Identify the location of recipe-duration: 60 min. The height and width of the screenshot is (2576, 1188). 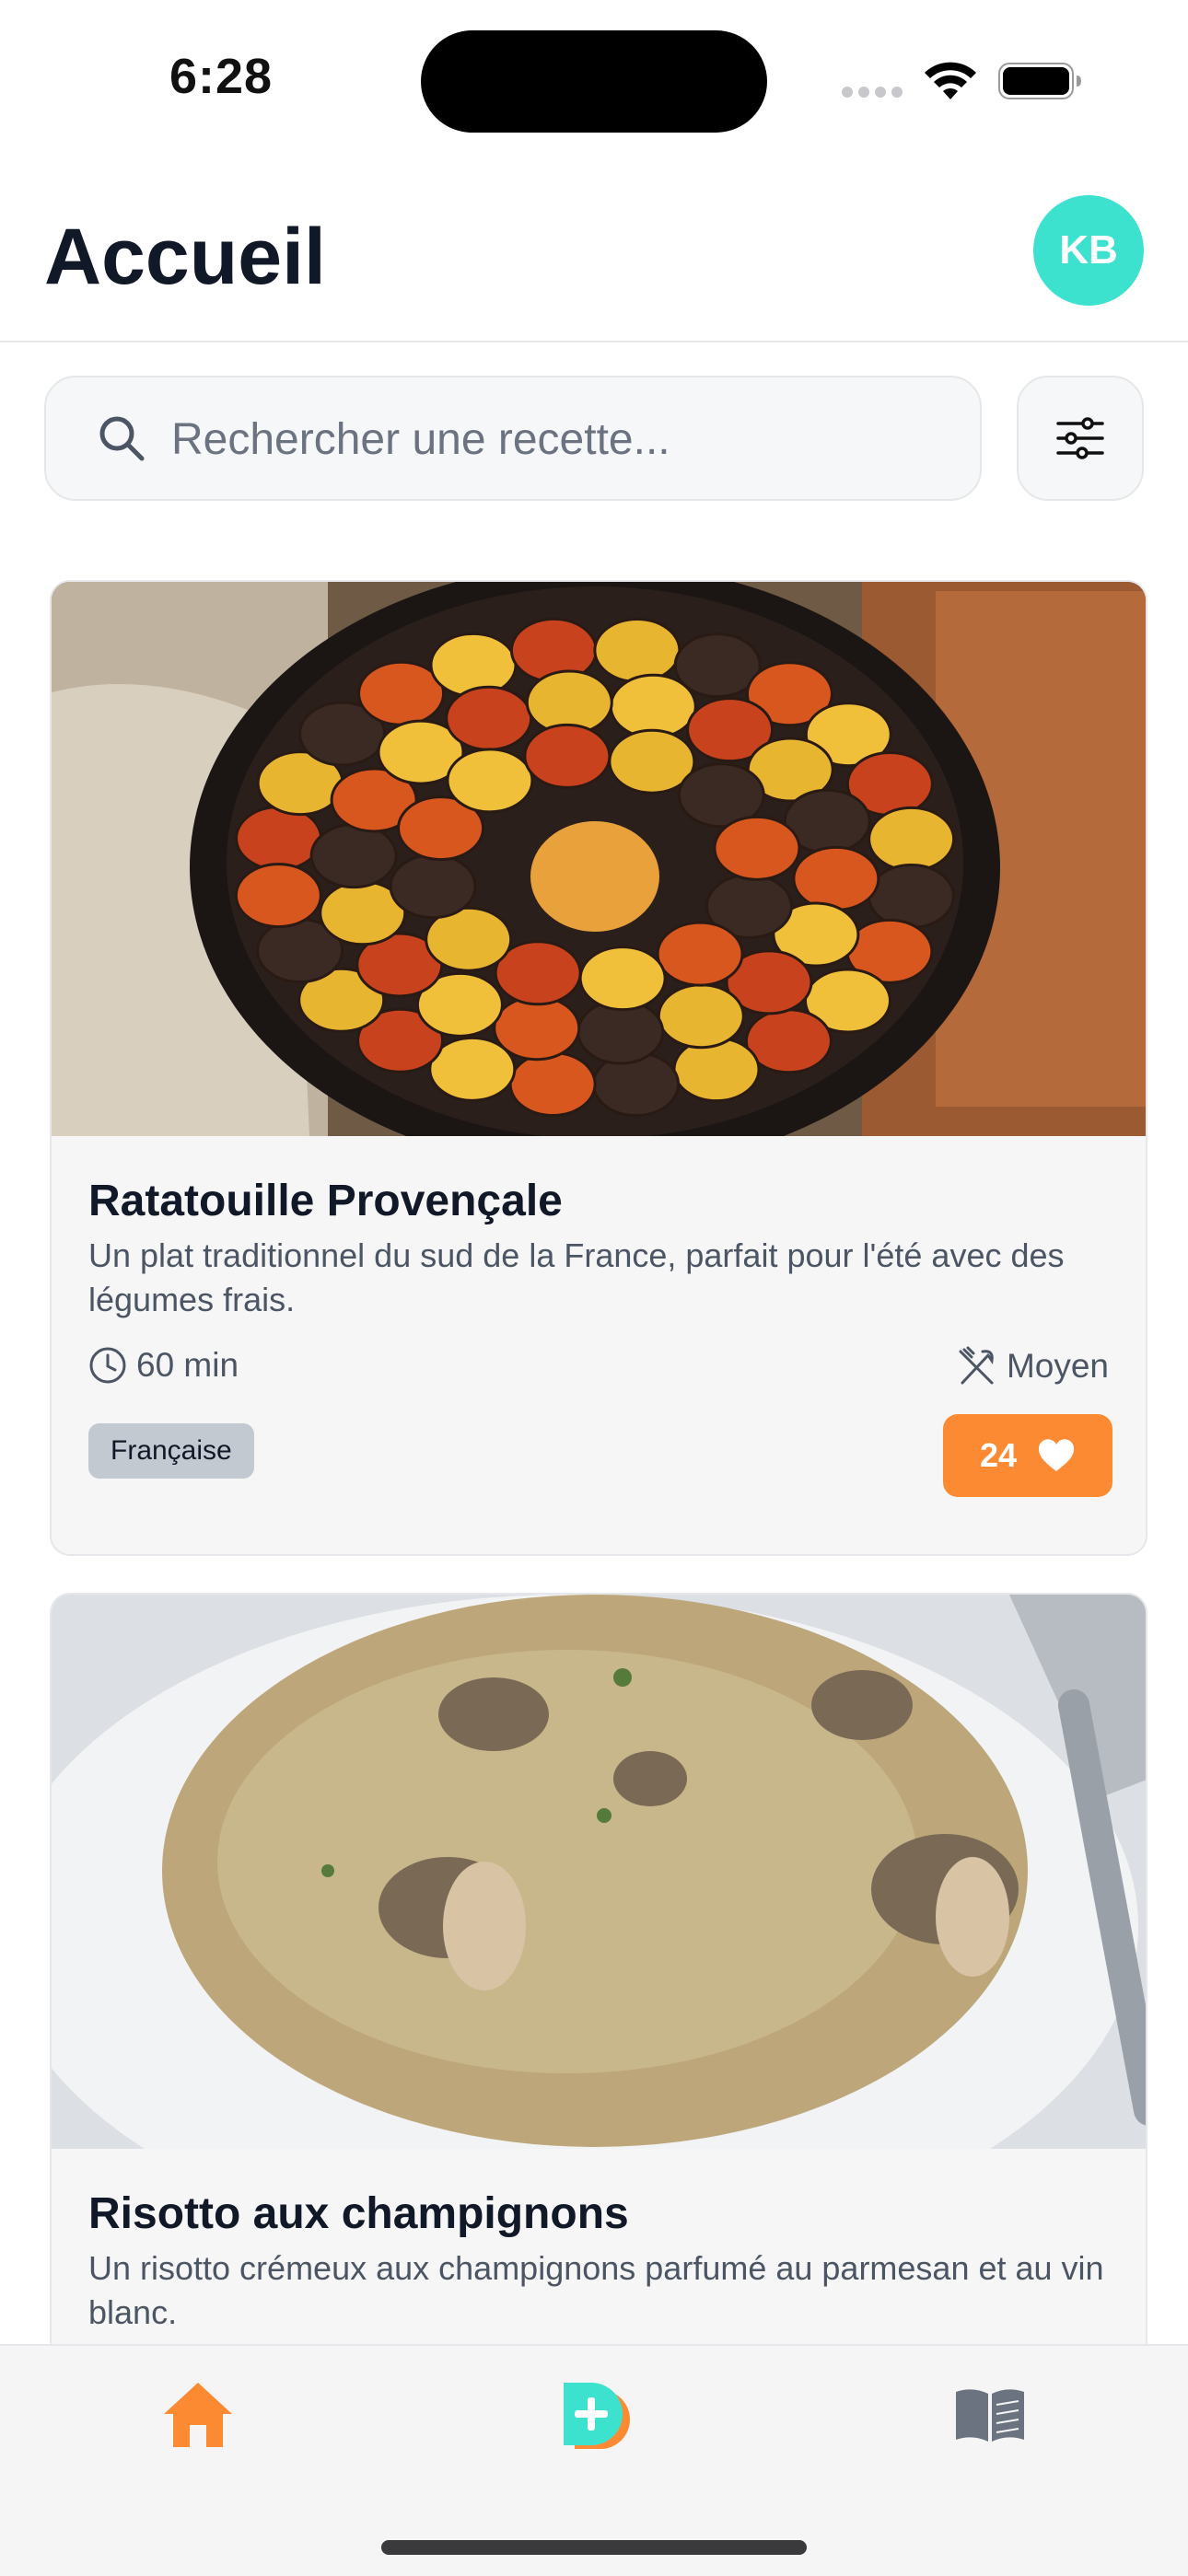
(163, 1365).